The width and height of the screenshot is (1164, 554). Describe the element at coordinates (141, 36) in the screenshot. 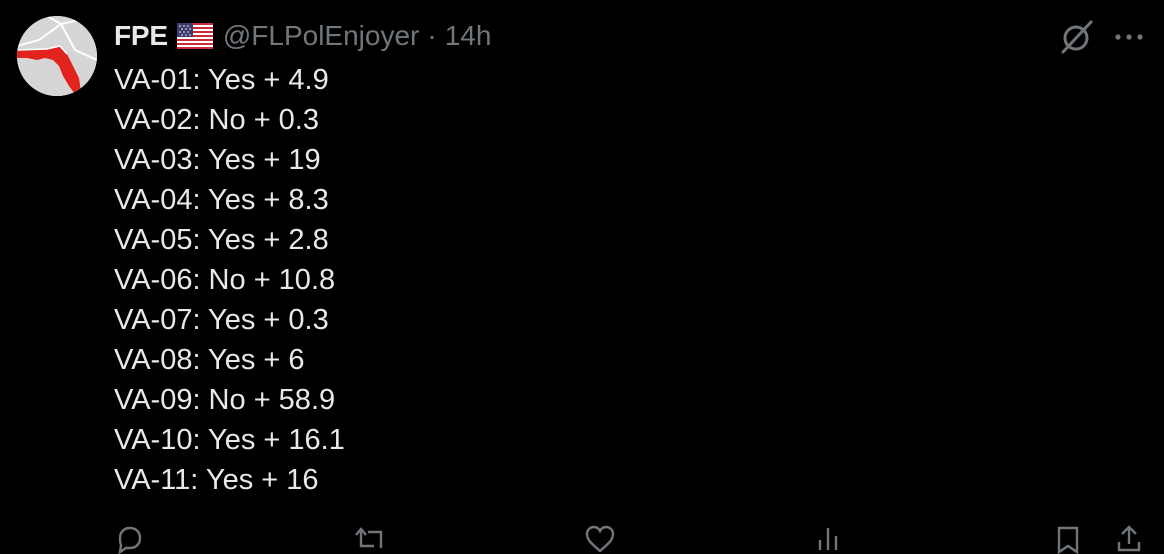

I see `display-name: FPE` at that location.